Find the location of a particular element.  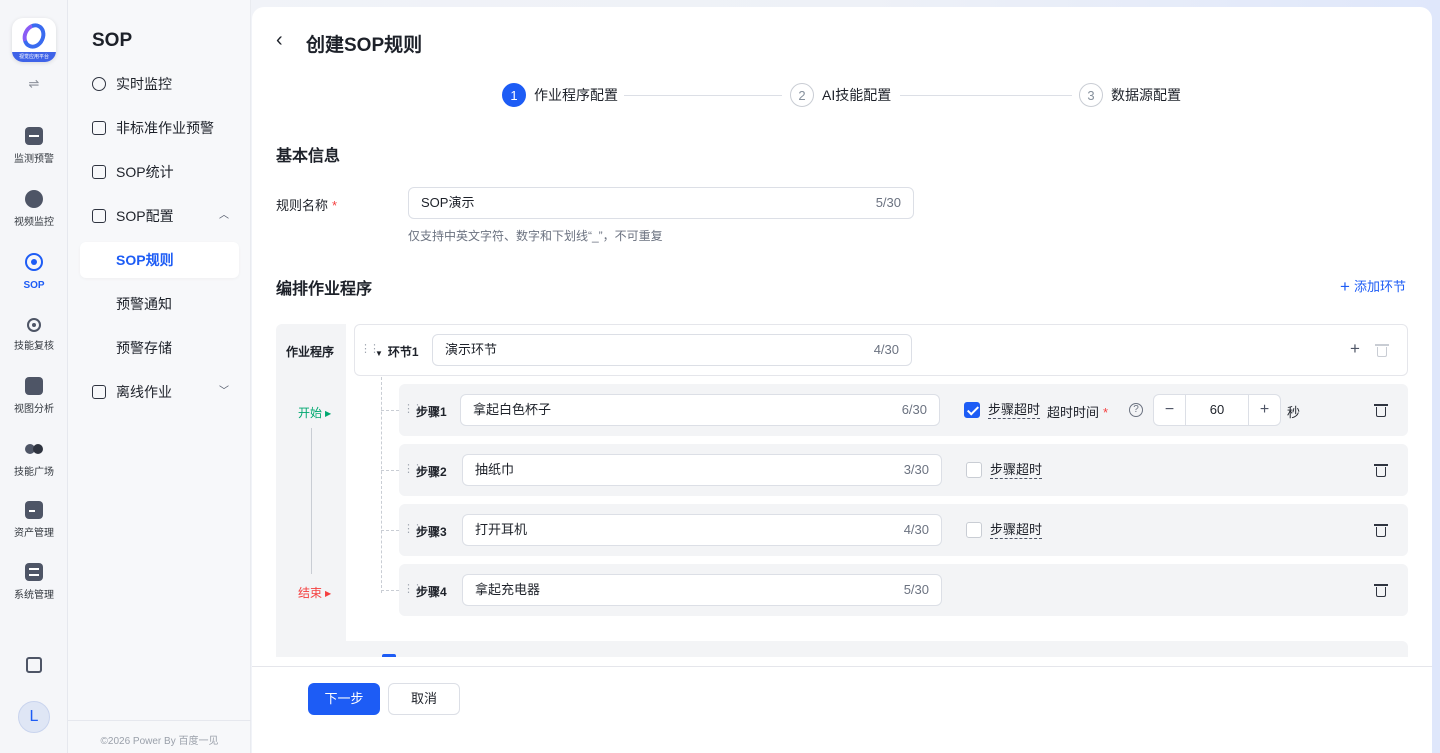

rail-item-label: 技能复核 is located at coordinates (34, 346).